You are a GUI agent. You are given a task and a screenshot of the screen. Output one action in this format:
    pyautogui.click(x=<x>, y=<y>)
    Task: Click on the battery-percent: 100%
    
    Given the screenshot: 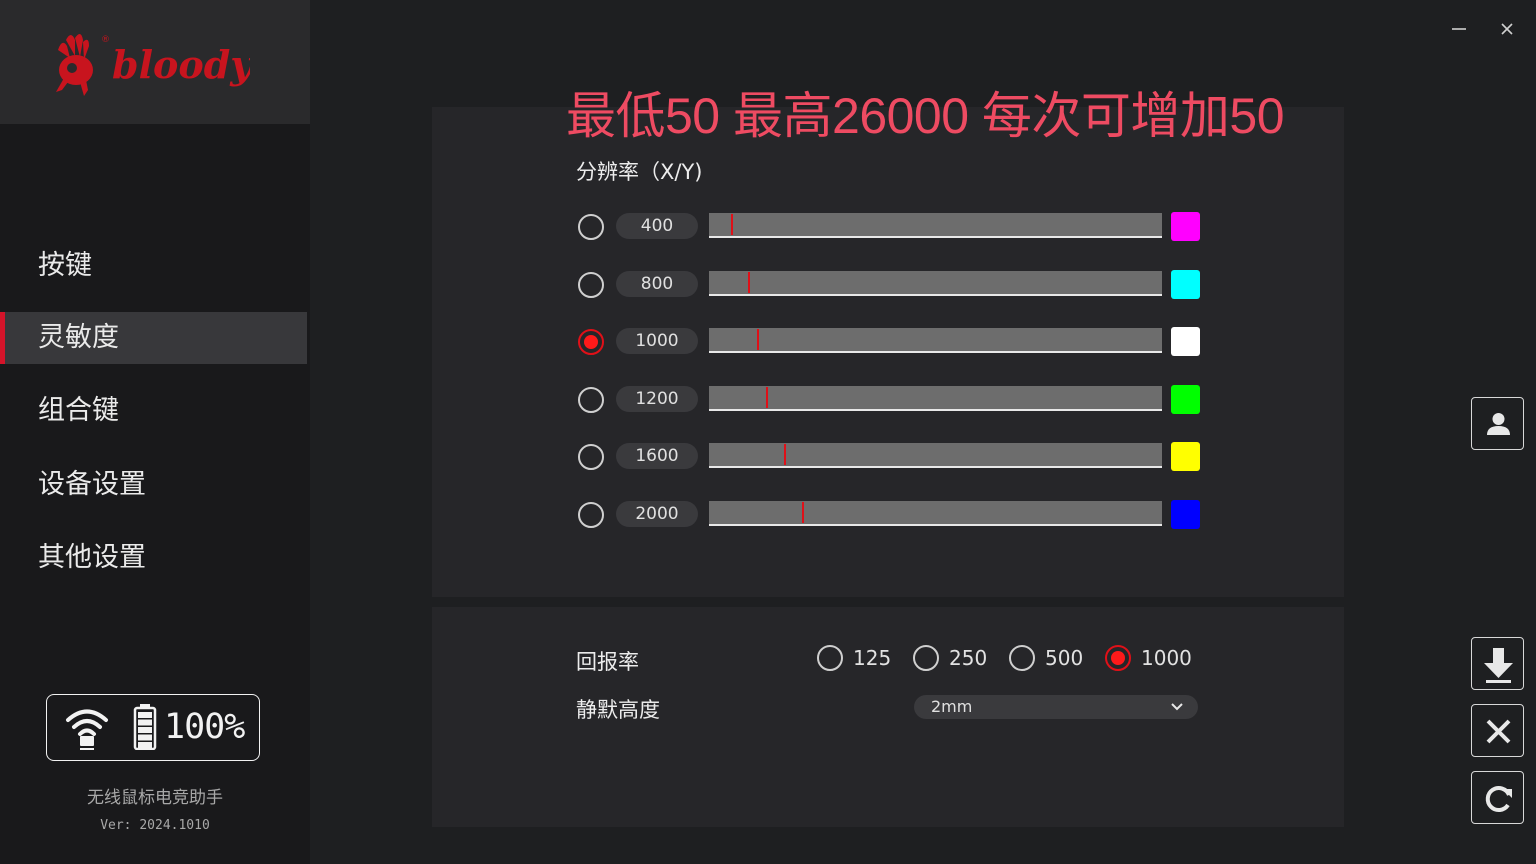 What is the action you would take?
    pyautogui.click(x=204, y=727)
    